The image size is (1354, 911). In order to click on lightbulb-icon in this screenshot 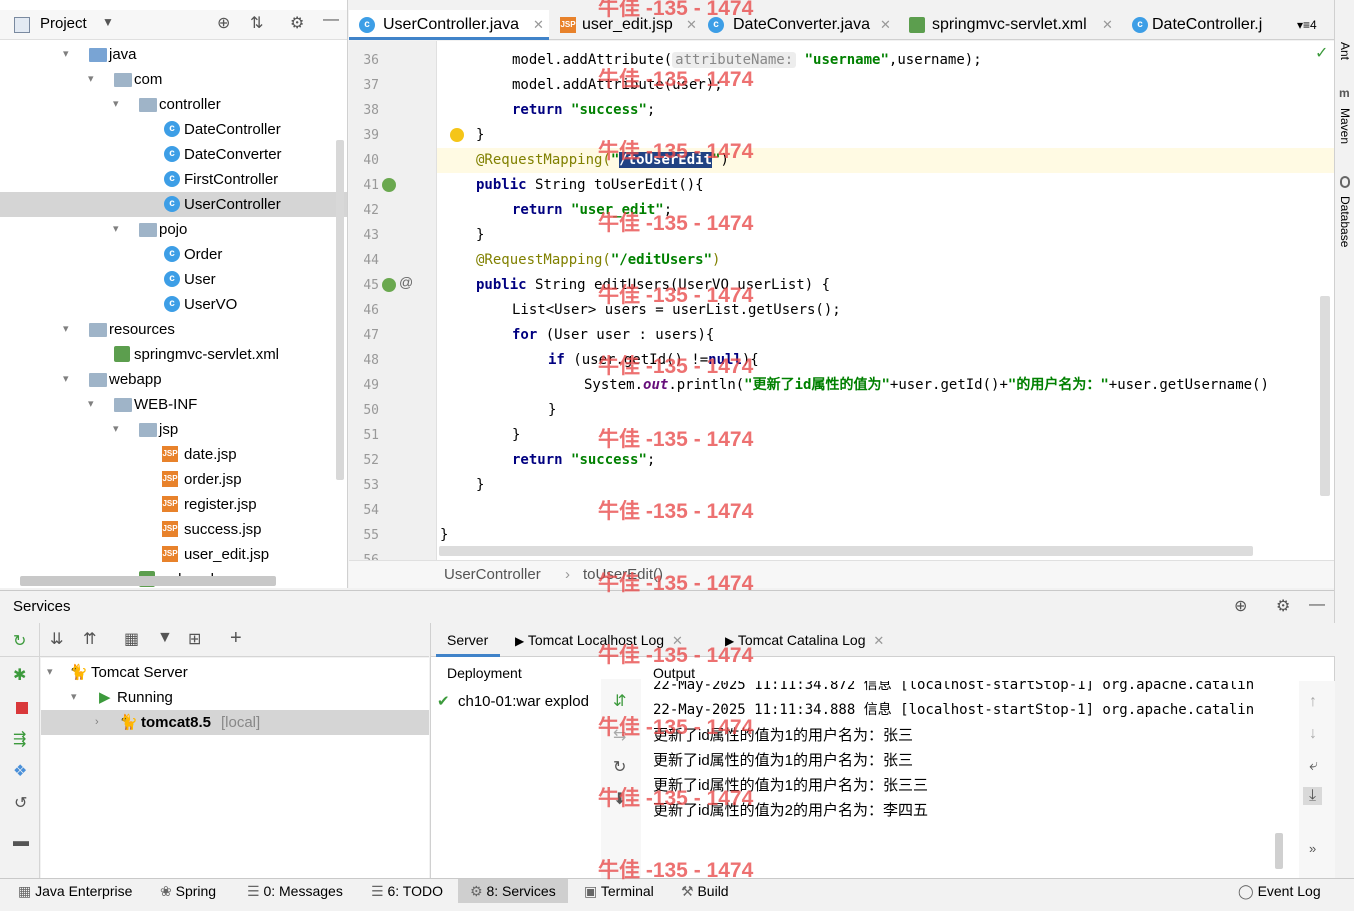, I will do `click(457, 135)`.